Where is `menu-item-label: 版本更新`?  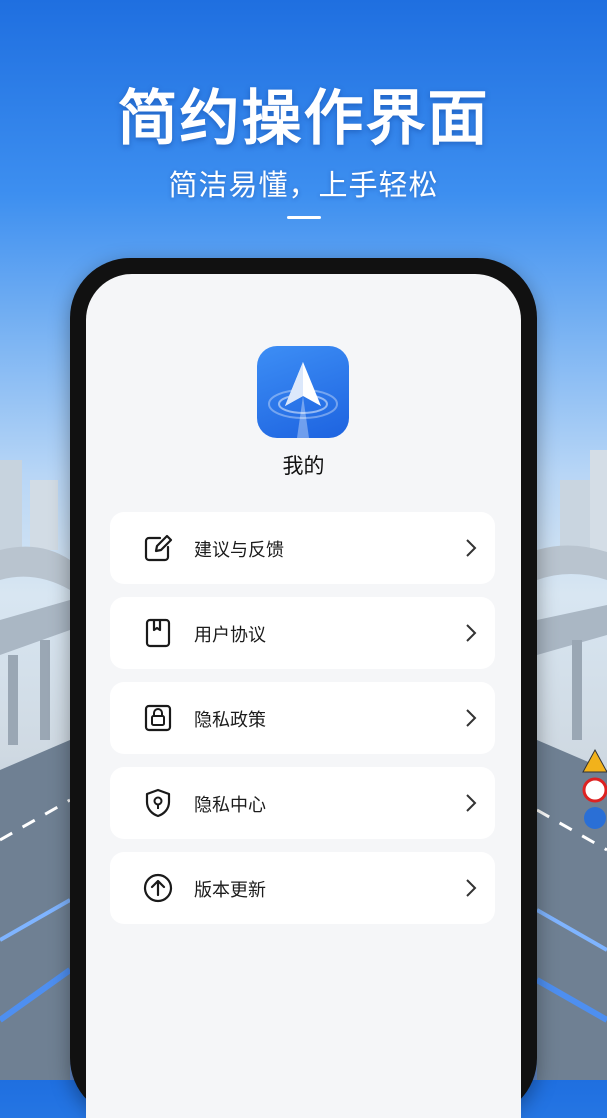 menu-item-label: 版本更新 is located at coordinates (230, 890).